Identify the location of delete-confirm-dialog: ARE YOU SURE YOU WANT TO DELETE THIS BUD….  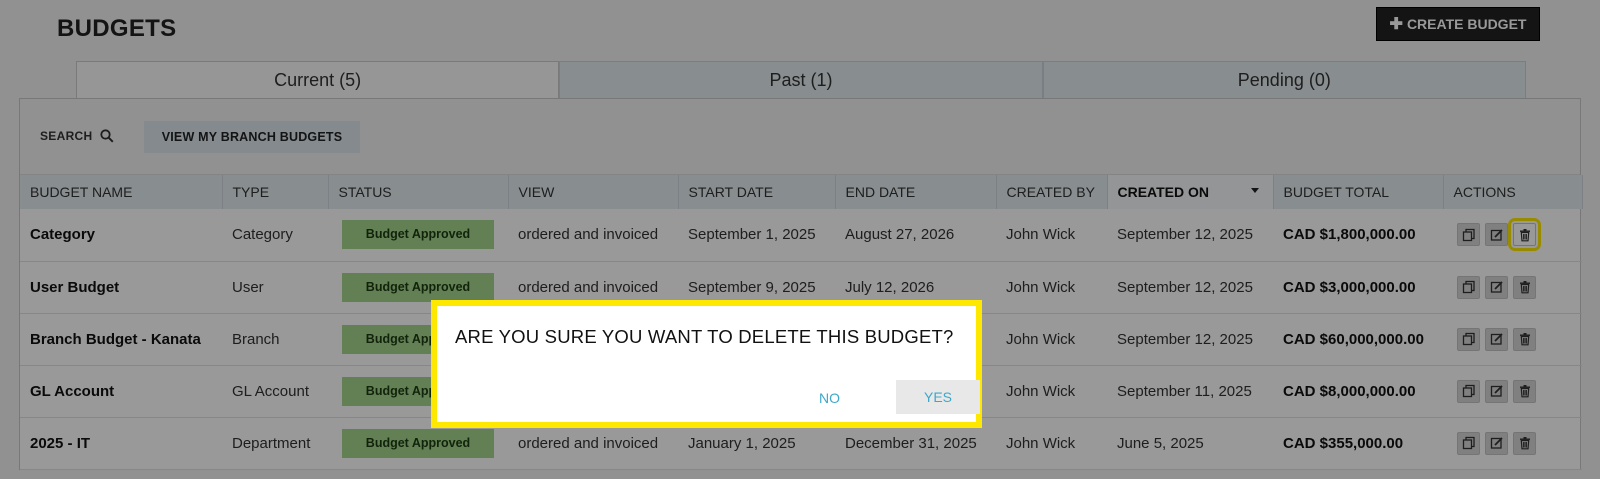
(706, 364).